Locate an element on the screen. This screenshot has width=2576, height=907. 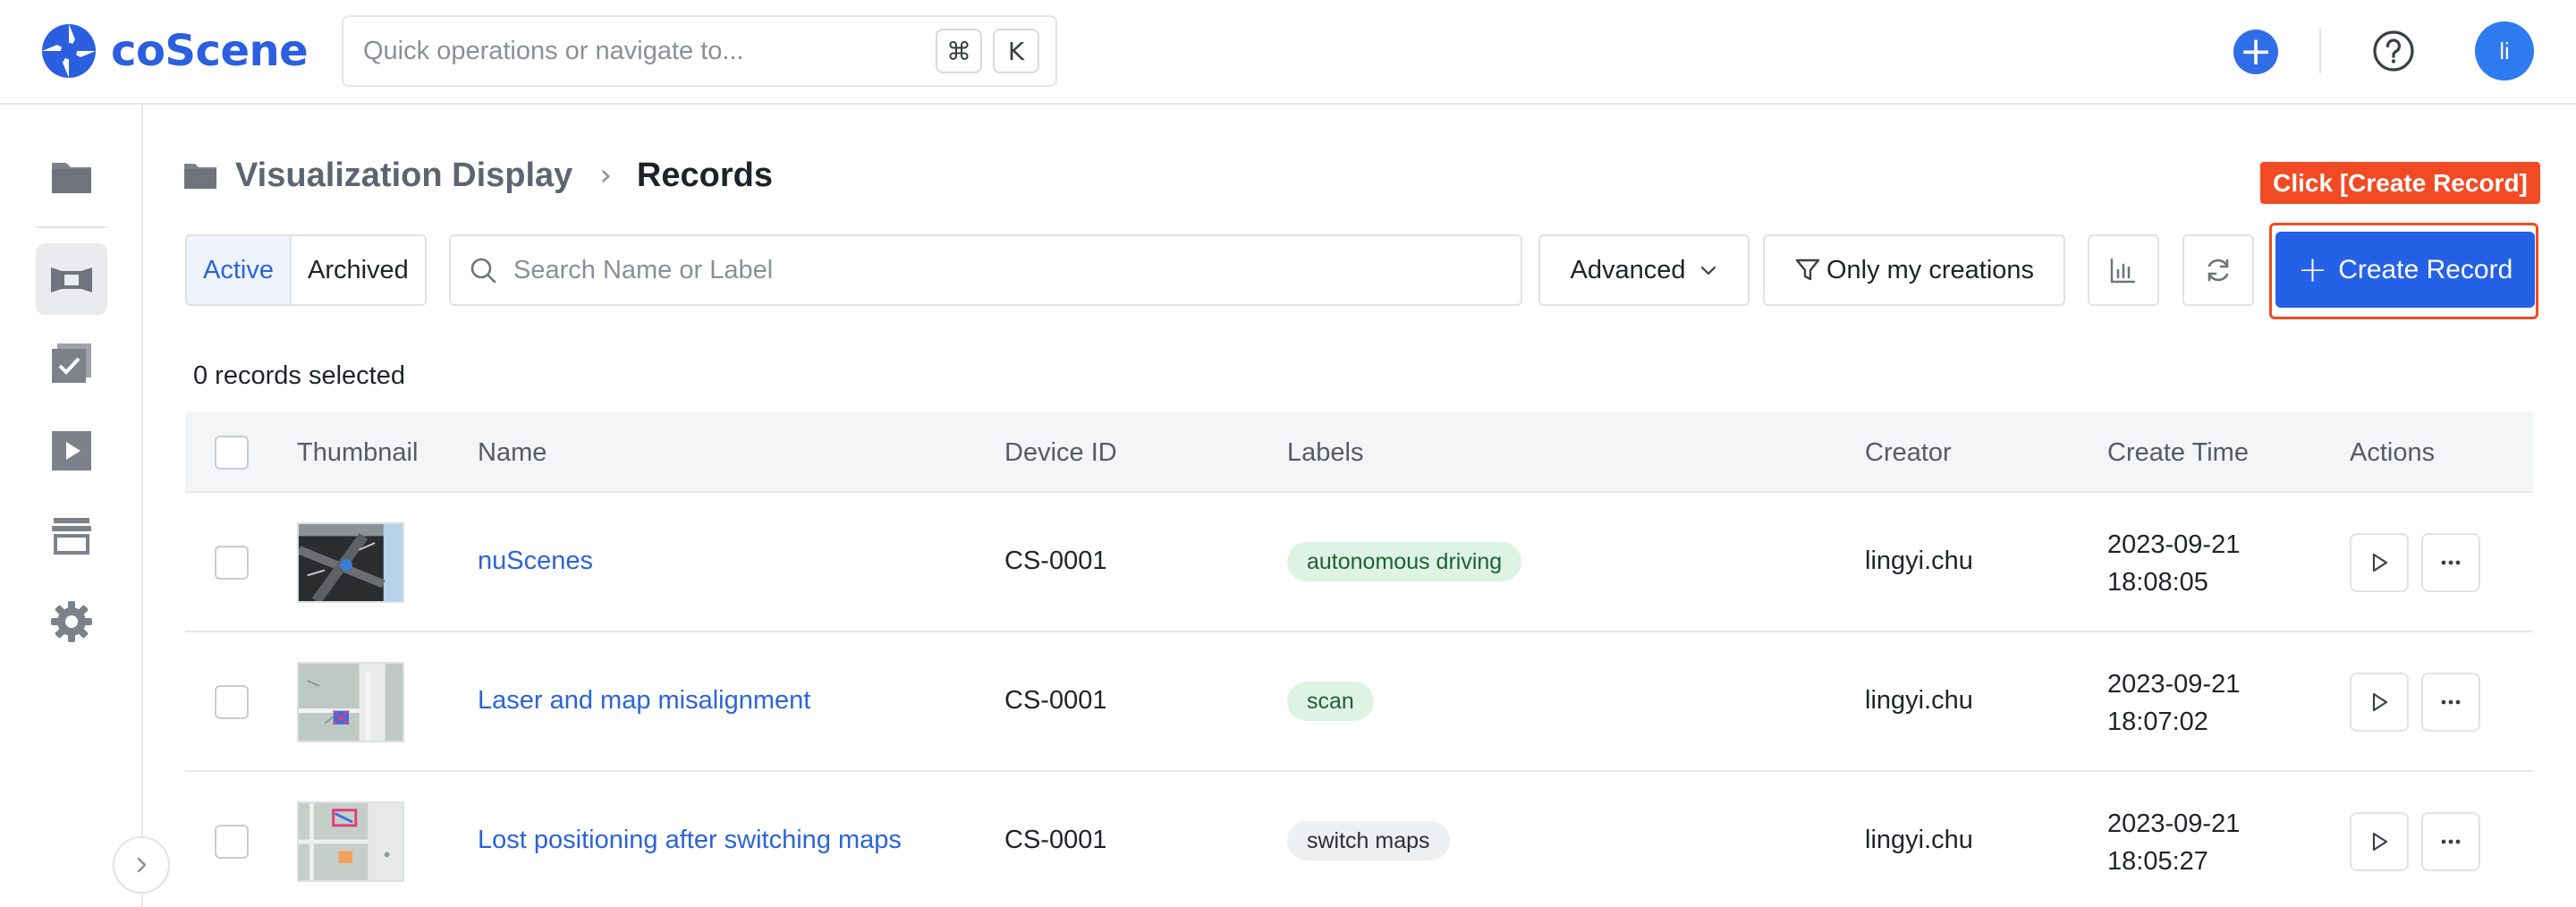
statistics-button is located at coordinates (2123, 270).